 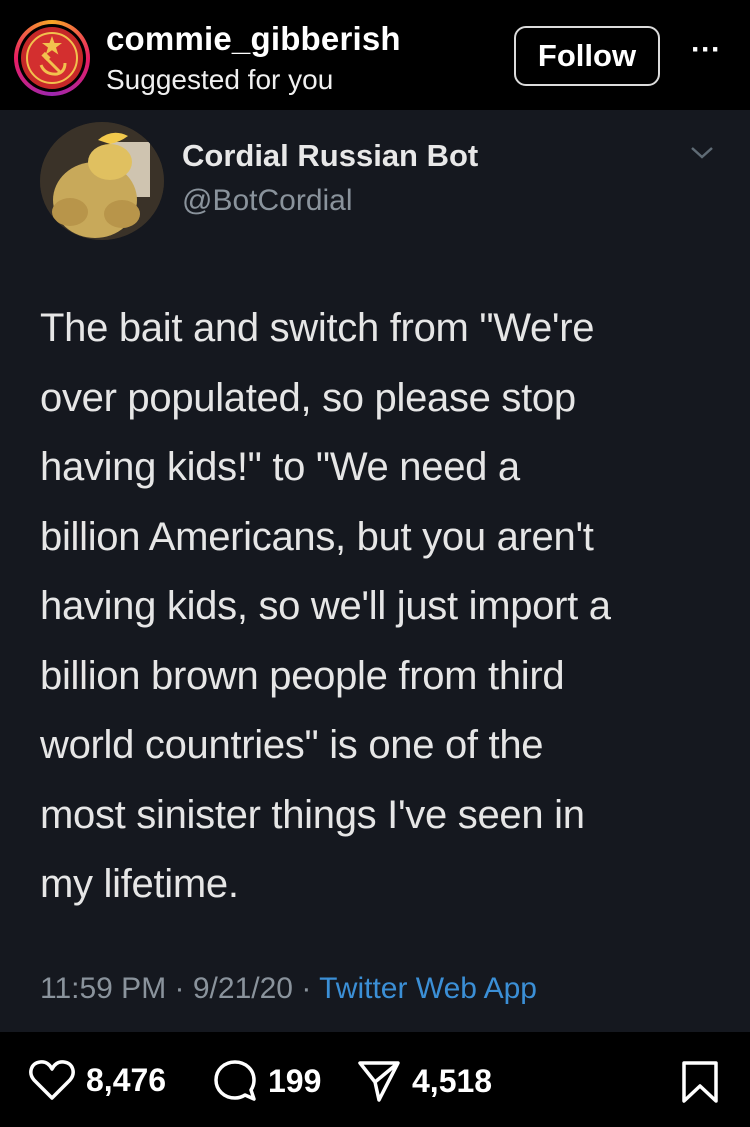 What do you see at coordinates (428, 988) in the screenshot?
I see `tweet-source: Twitter Web App` at bounding box center [428, 988].